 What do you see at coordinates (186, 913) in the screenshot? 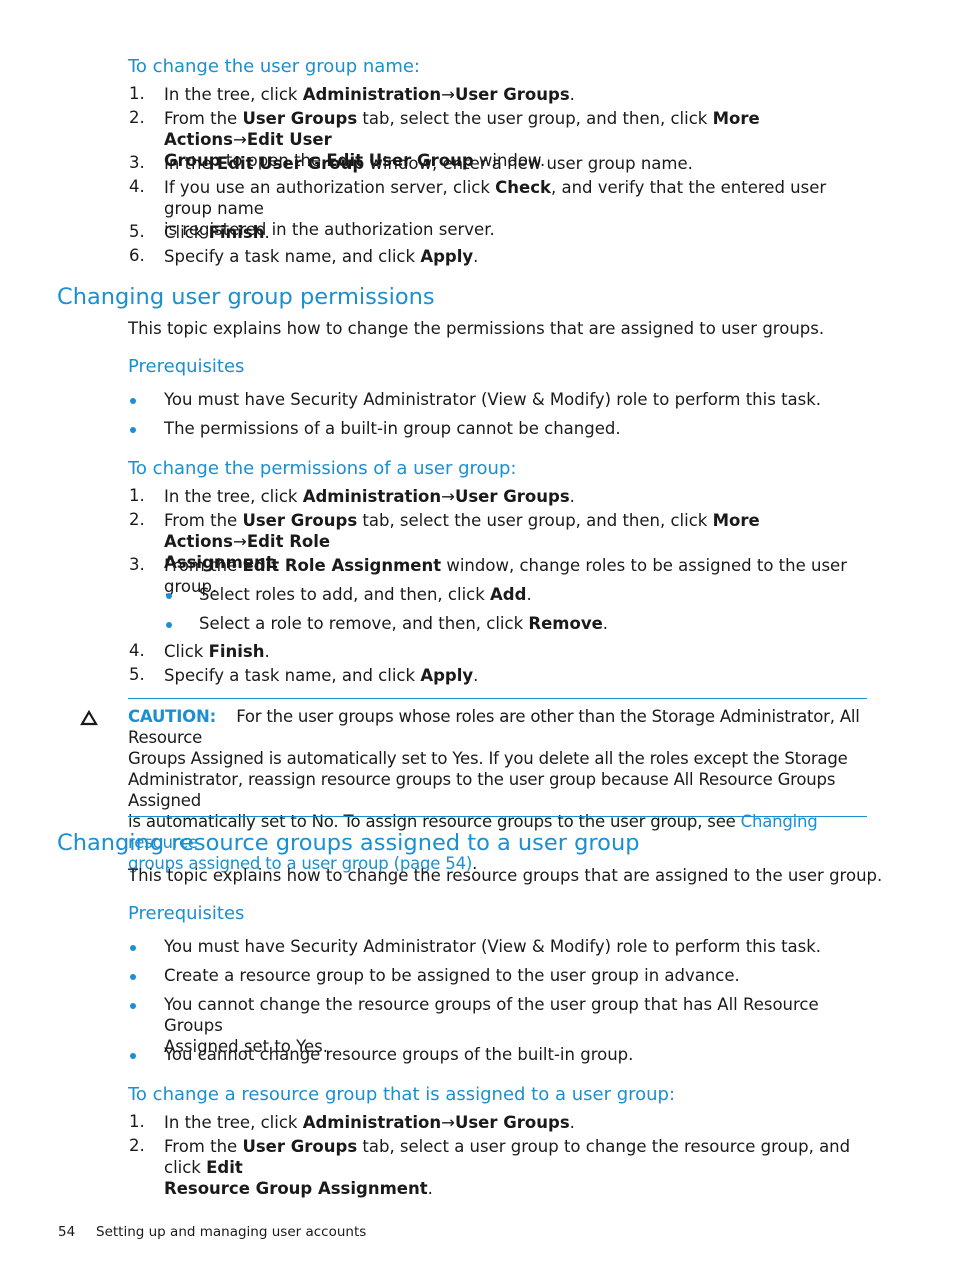
I see `prerequisites-title-resource-groups: Prerequisites` at bounding box center [186, 913].